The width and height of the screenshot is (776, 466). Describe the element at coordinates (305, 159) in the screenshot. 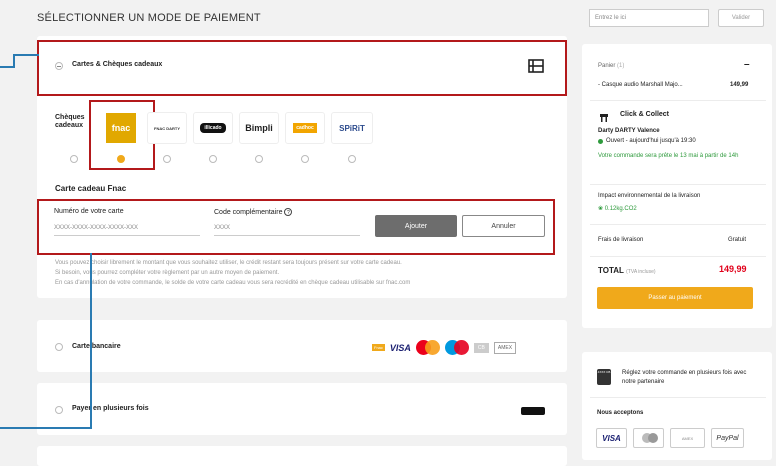

I see `gift-card-radio-cadhoc` at that location.